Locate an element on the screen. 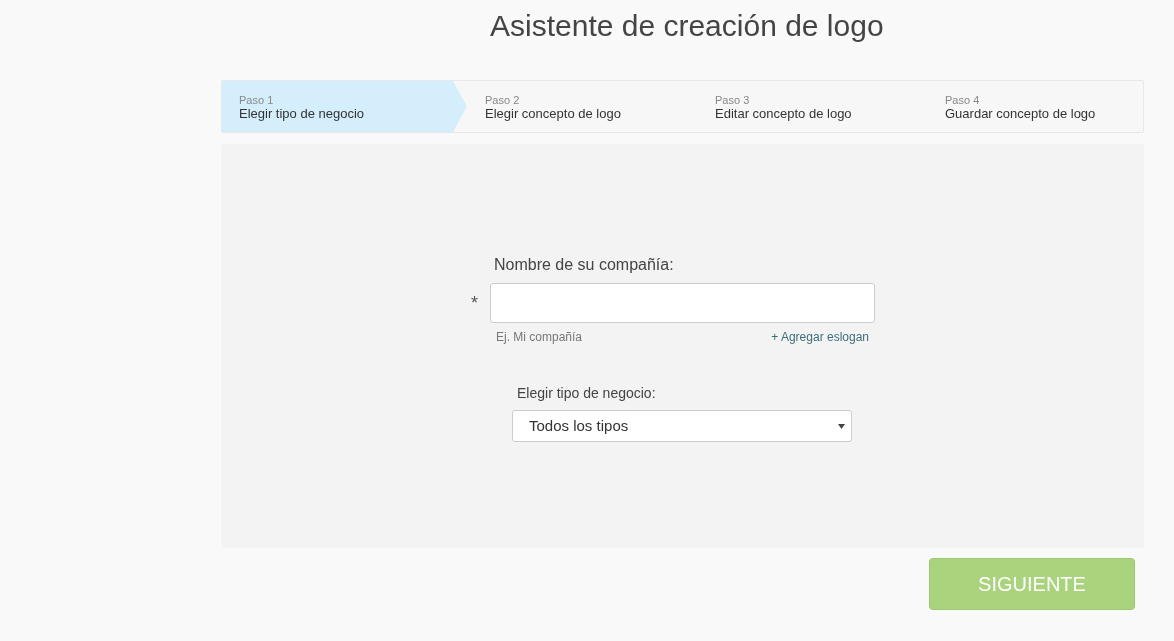 The image size is (1174, 641). field-label: Nombre de su compañía: is located at coordinates (584, 265).